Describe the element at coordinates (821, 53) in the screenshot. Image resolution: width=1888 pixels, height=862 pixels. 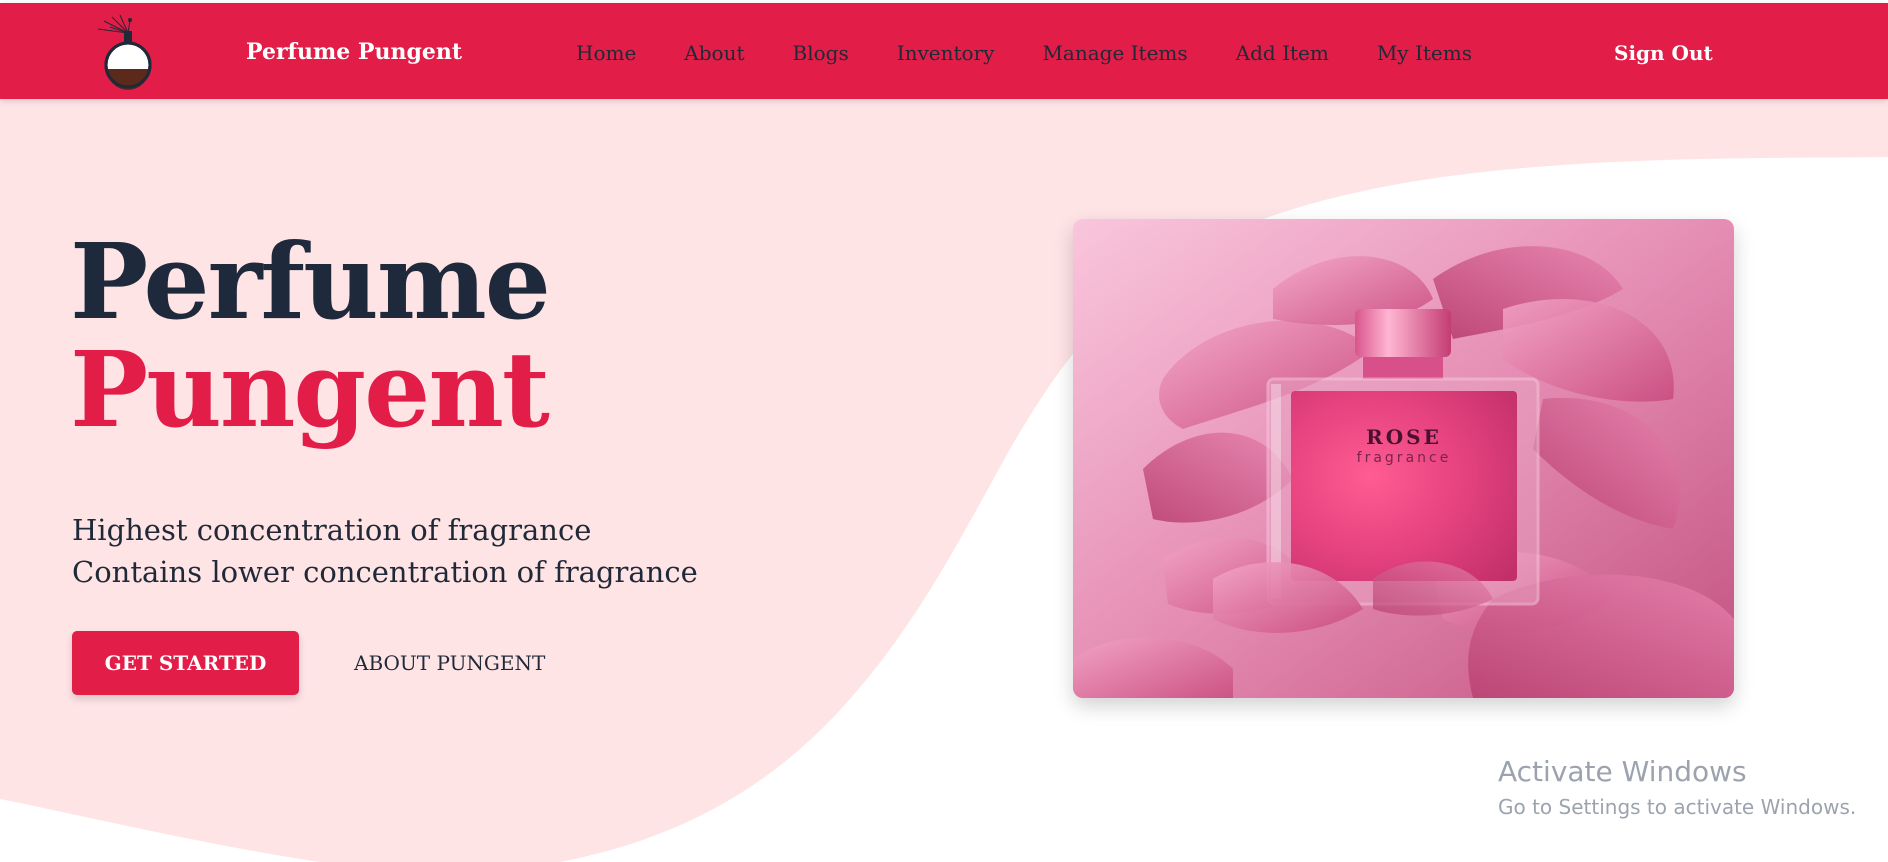
I see `nav-blogs-link: Blogs` at that location.